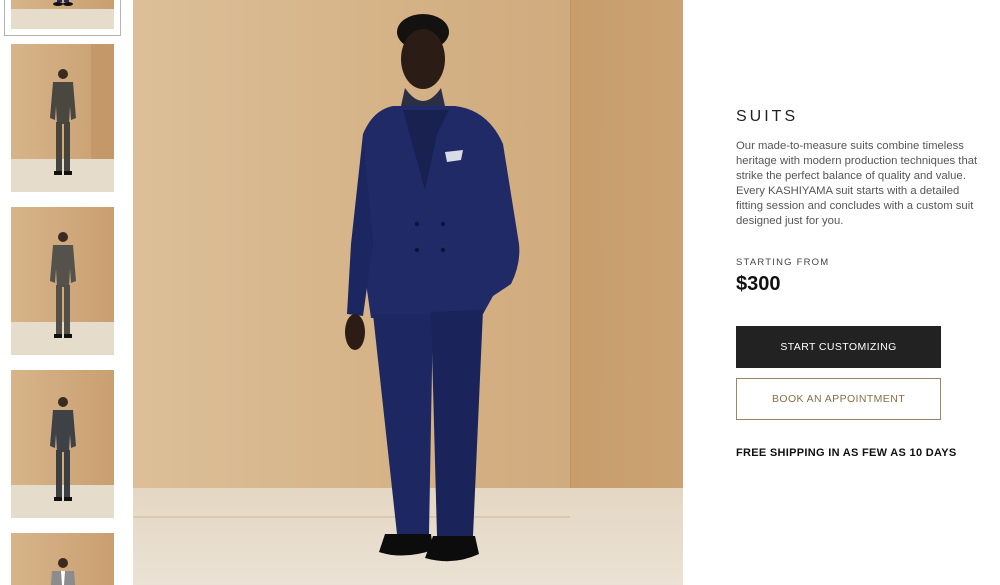 The height and width of the screenshot is (585, 1000). What do you see at coordinates (846, 453) in the screenshot?
I see `shipping-note: FREE SHIPPING IN AS FEW AS 10 DAYS` at bounding box center [846, 453].